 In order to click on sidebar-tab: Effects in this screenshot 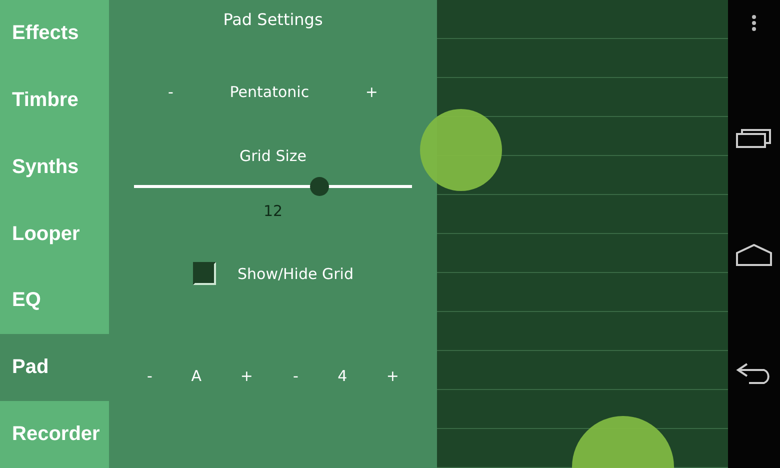, I will do `click(54, 33)`.